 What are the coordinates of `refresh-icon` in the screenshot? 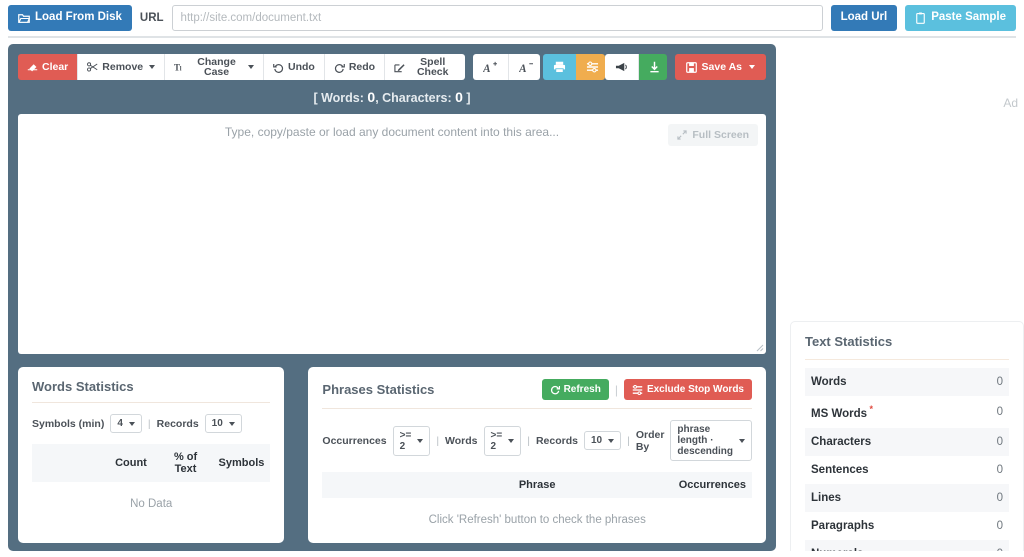 It's located at (555, 390).